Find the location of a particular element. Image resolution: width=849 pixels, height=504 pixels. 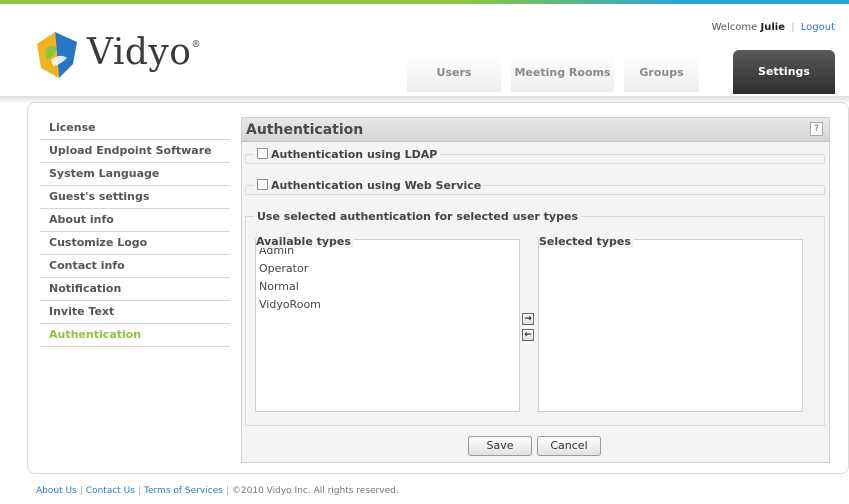

available-types-label: Available types is located at coordinates (305, 241).